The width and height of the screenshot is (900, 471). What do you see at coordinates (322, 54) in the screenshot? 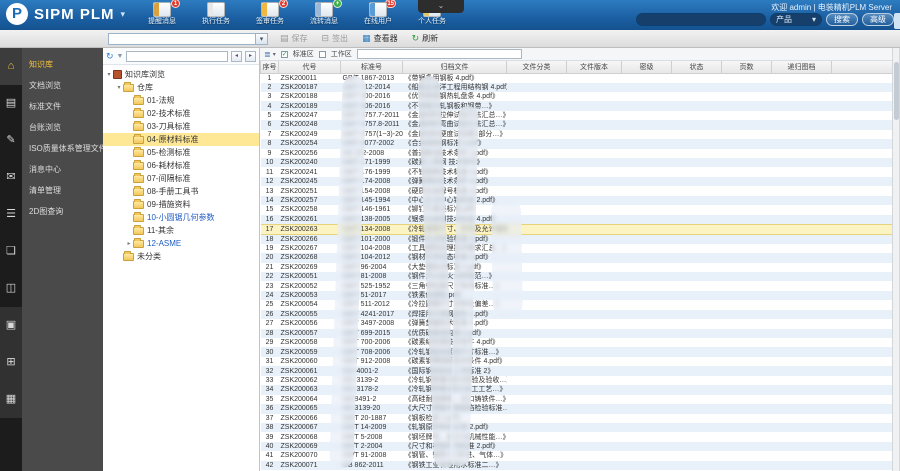
I see `workspace-checkbox` at bounding box center [322, 54].